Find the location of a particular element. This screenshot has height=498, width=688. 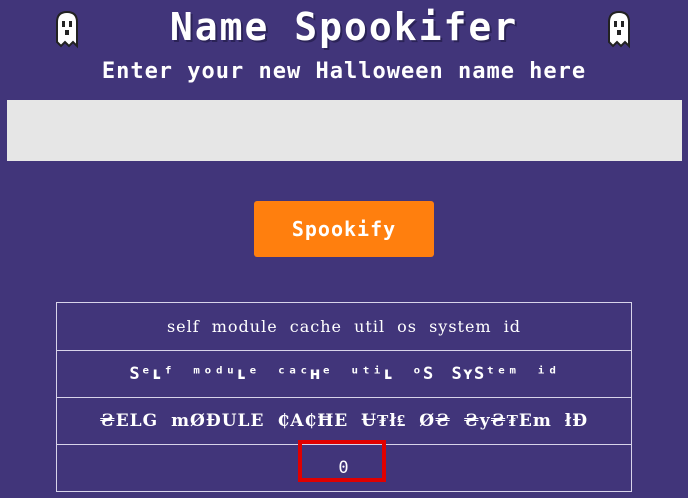

highlight-box is located at coordinates (342, 461).